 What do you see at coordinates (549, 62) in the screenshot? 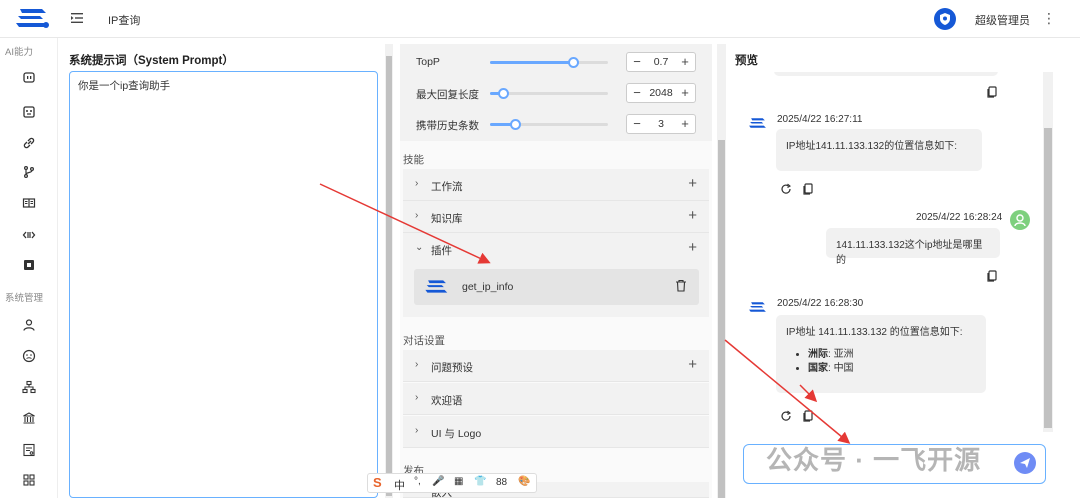
I see `topp-slider` at bounding box center [549, 62].